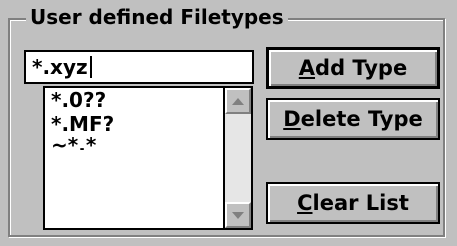 This screenshot has height=246, width=457. What do you see at coordinates (139, 67) in the screenshot?
I see `filetype-input: *.xyz` at bounding box center [139, 67].